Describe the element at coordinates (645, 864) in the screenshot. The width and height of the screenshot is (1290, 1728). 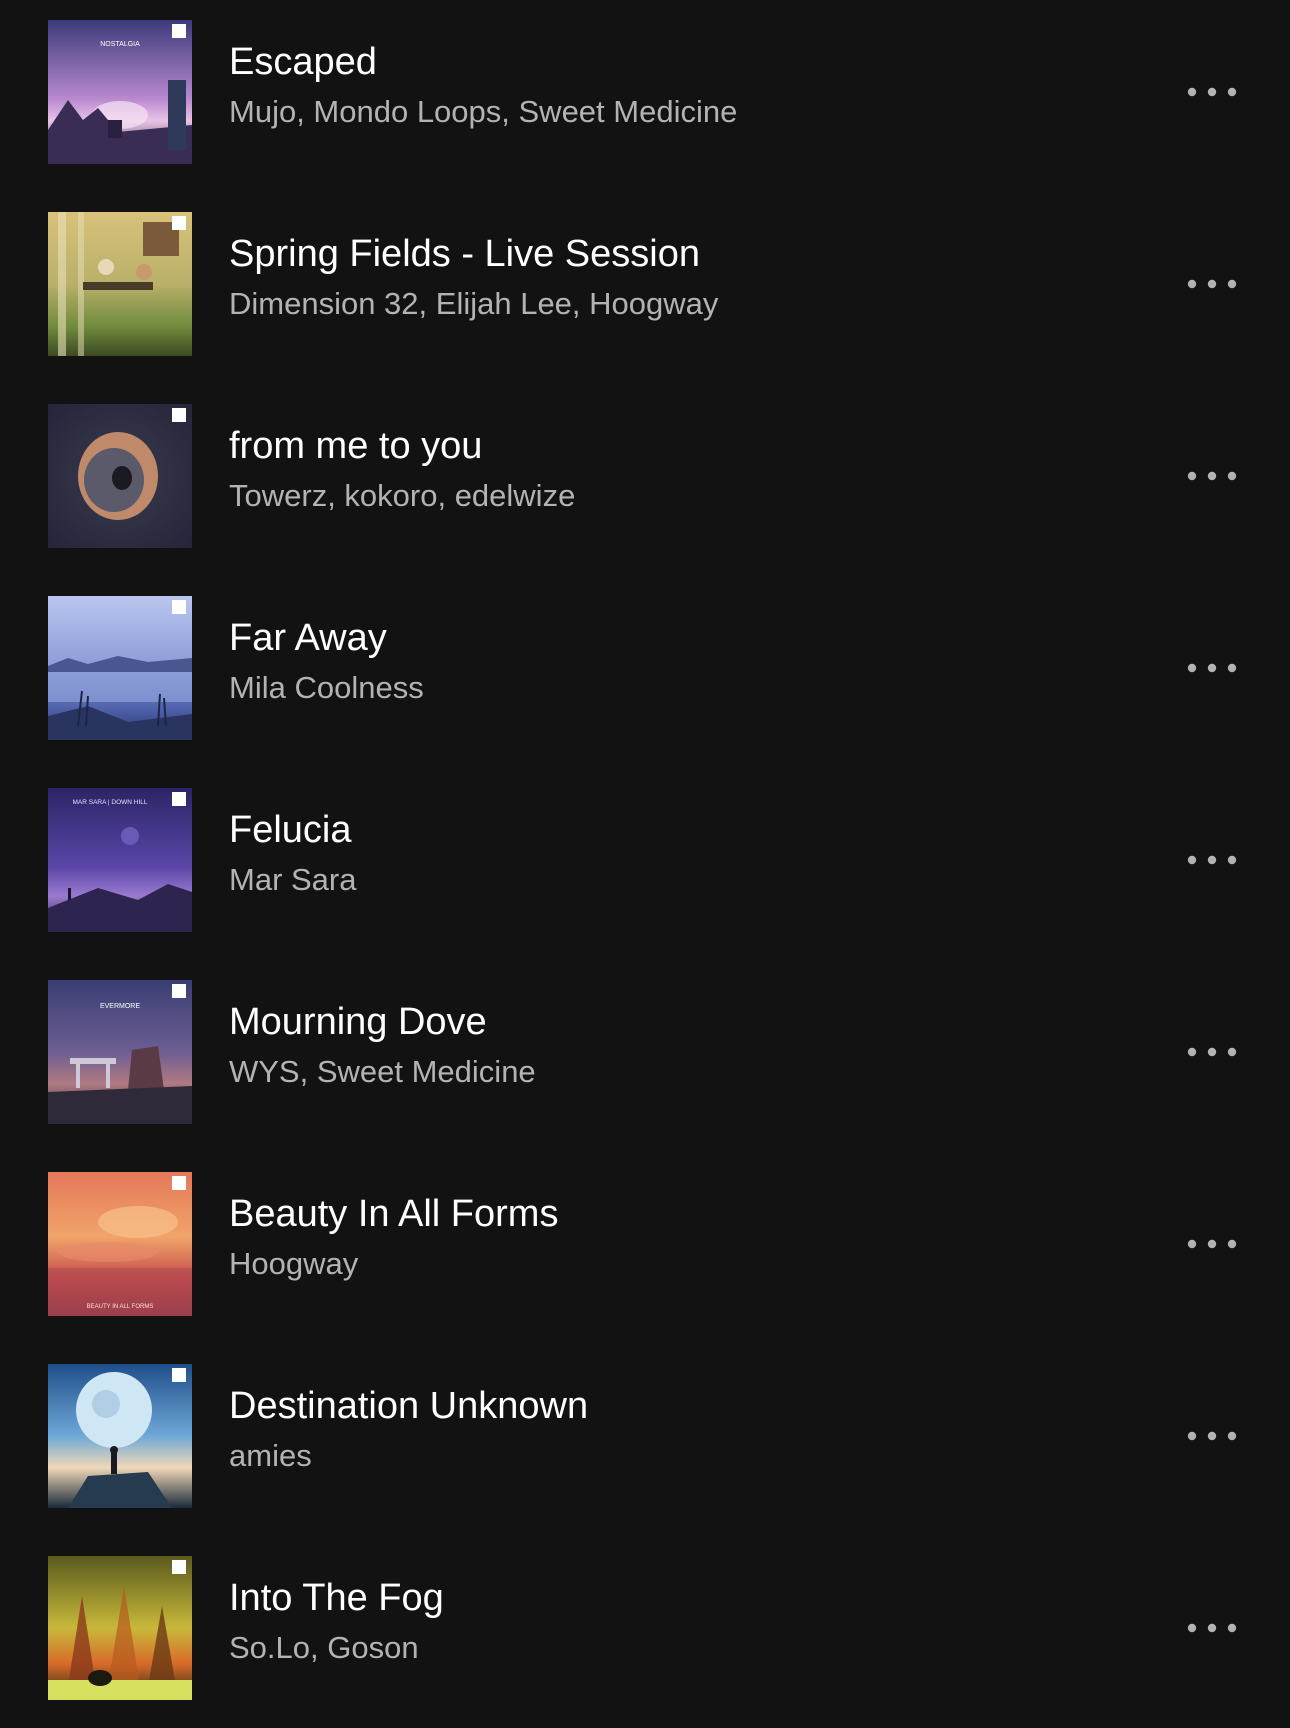
I see `track-row: MAR SARA | DOWN HILL Felucia Mar Sara` at that location.